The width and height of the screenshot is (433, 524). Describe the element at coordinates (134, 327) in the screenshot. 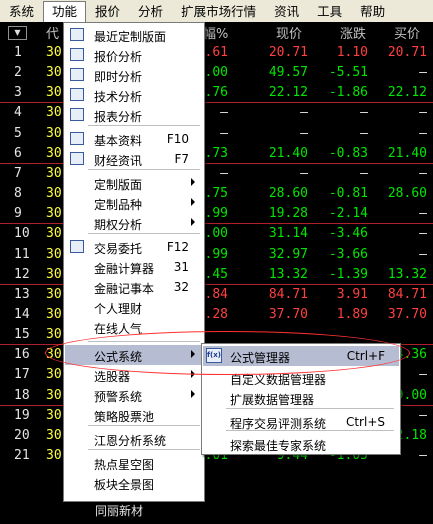

I see `menu-item-14: 在线人气` at that location.